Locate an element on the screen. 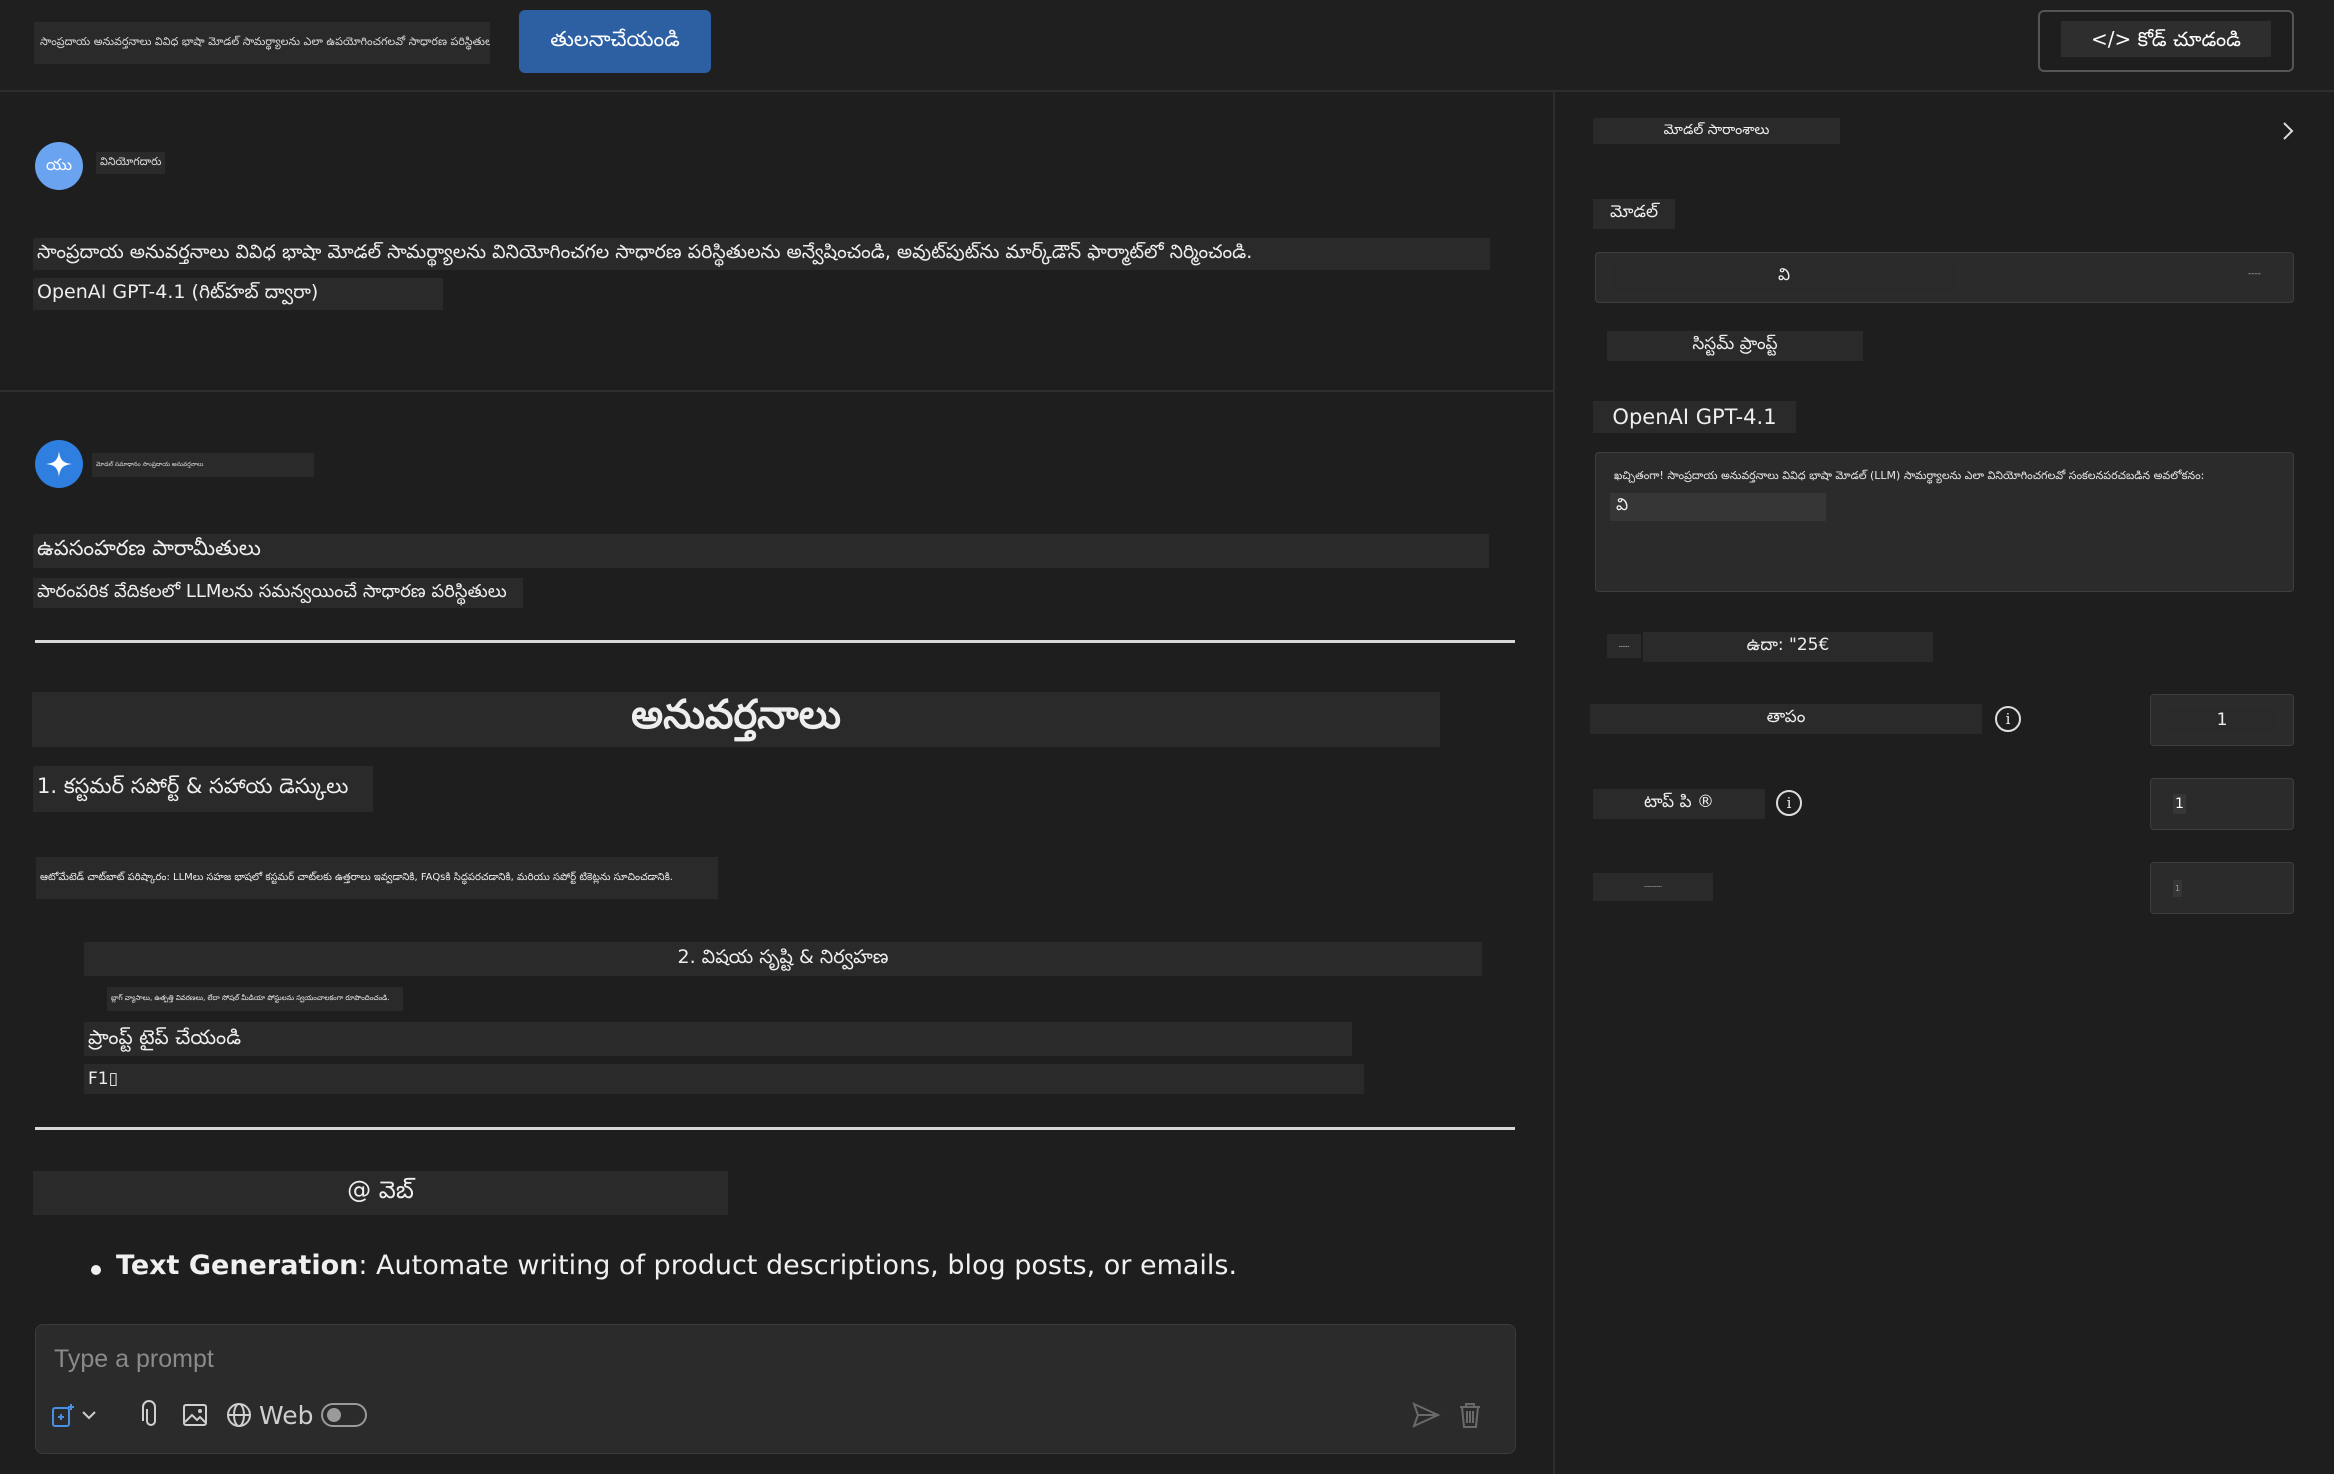  web-toggle-group: Web is located at coordinates (269, 1415).